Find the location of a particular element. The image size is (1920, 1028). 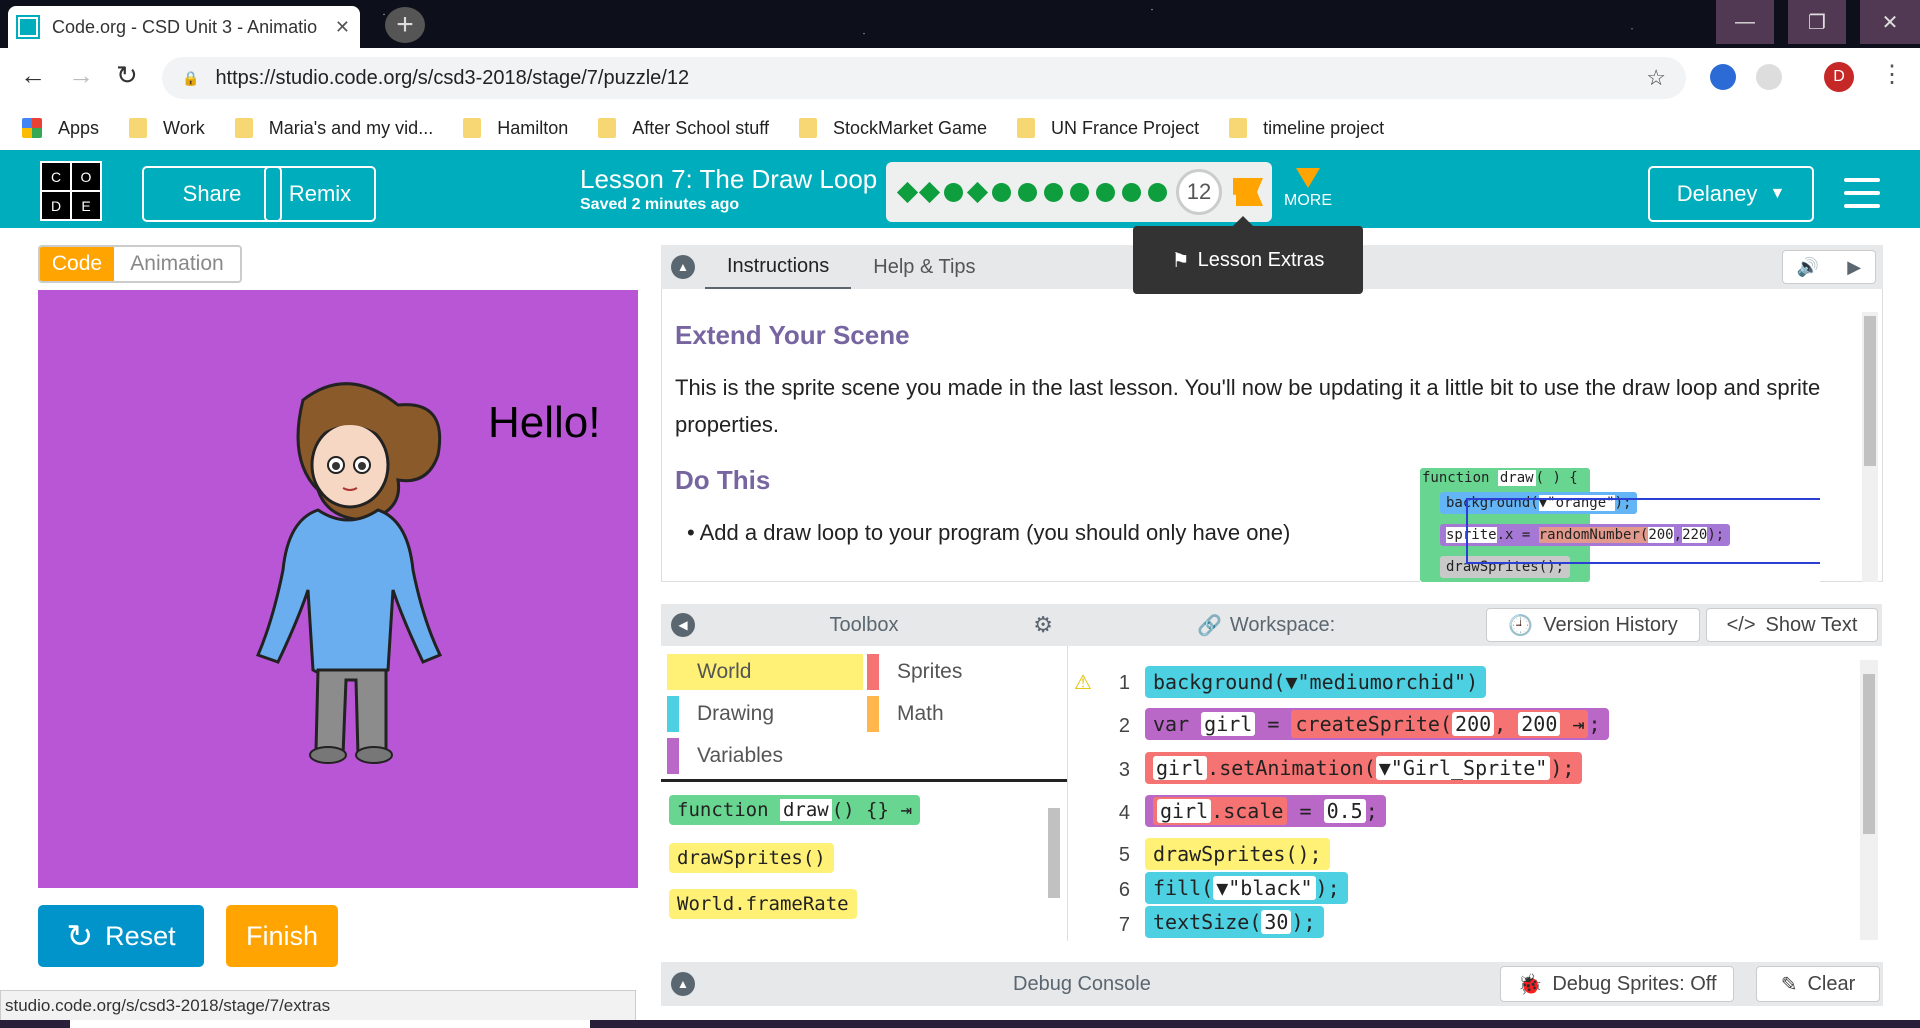

collapse-up-icon: ▲ is located at coordinates (683, 267).